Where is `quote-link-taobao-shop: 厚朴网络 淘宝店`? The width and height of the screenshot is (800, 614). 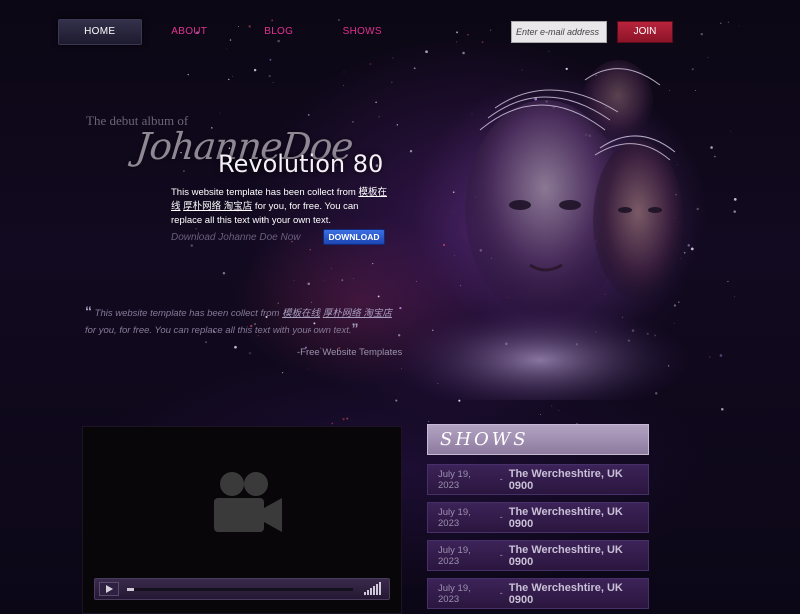
quote-link-taobao-shop: 厚朴网络 淘宝店 is located at coordinates (357, 313).